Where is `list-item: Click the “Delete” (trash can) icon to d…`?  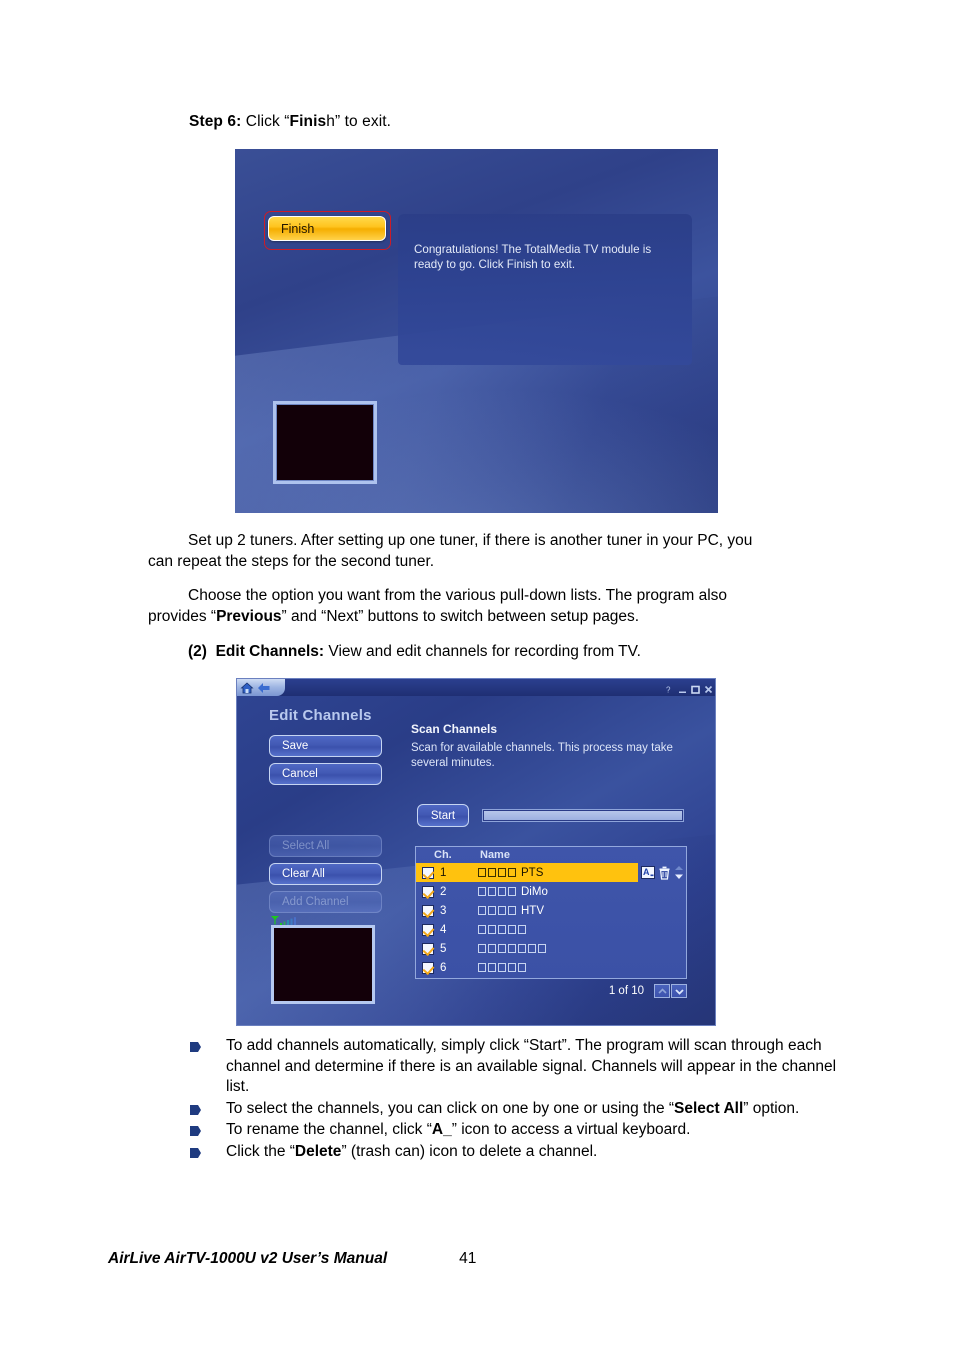
list-item: Click the “Delete” (trash can) icon to d… is located at coordinates (520, 1152).